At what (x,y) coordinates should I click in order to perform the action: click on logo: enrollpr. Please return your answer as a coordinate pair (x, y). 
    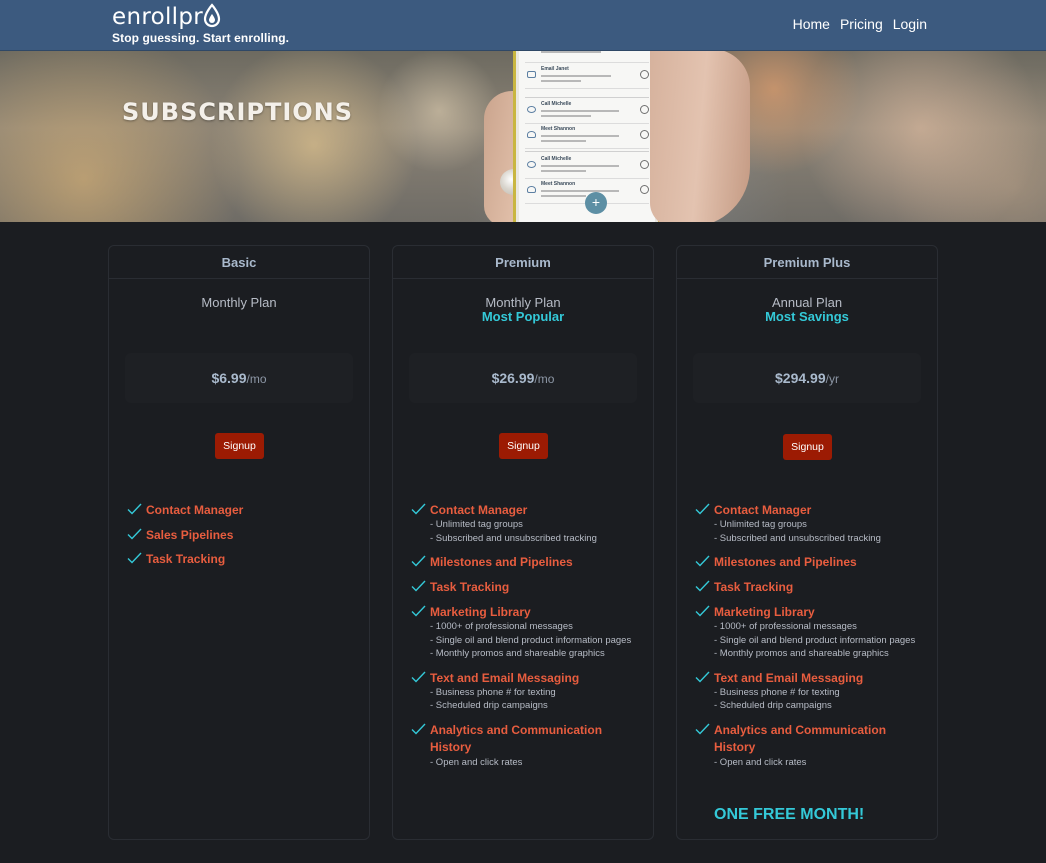
    Looking at the image, I should click on (200, 16).